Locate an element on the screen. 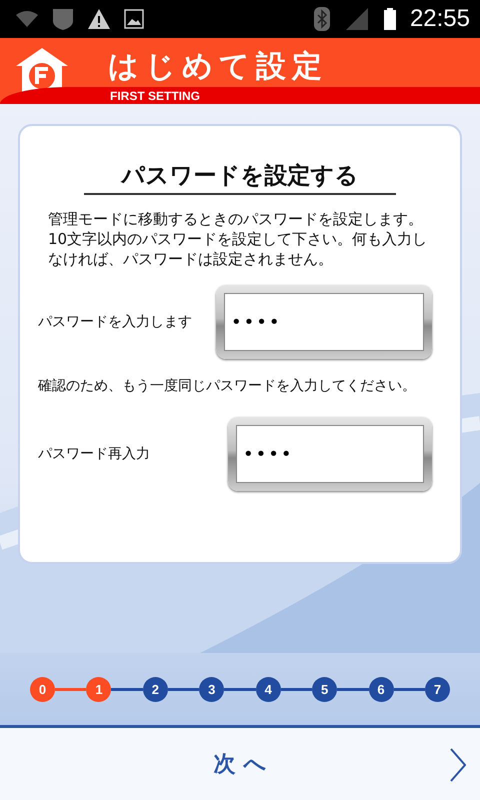 The image size is (480, 800). field-label: パスワード再入力 is located at coordinates (94, 454).